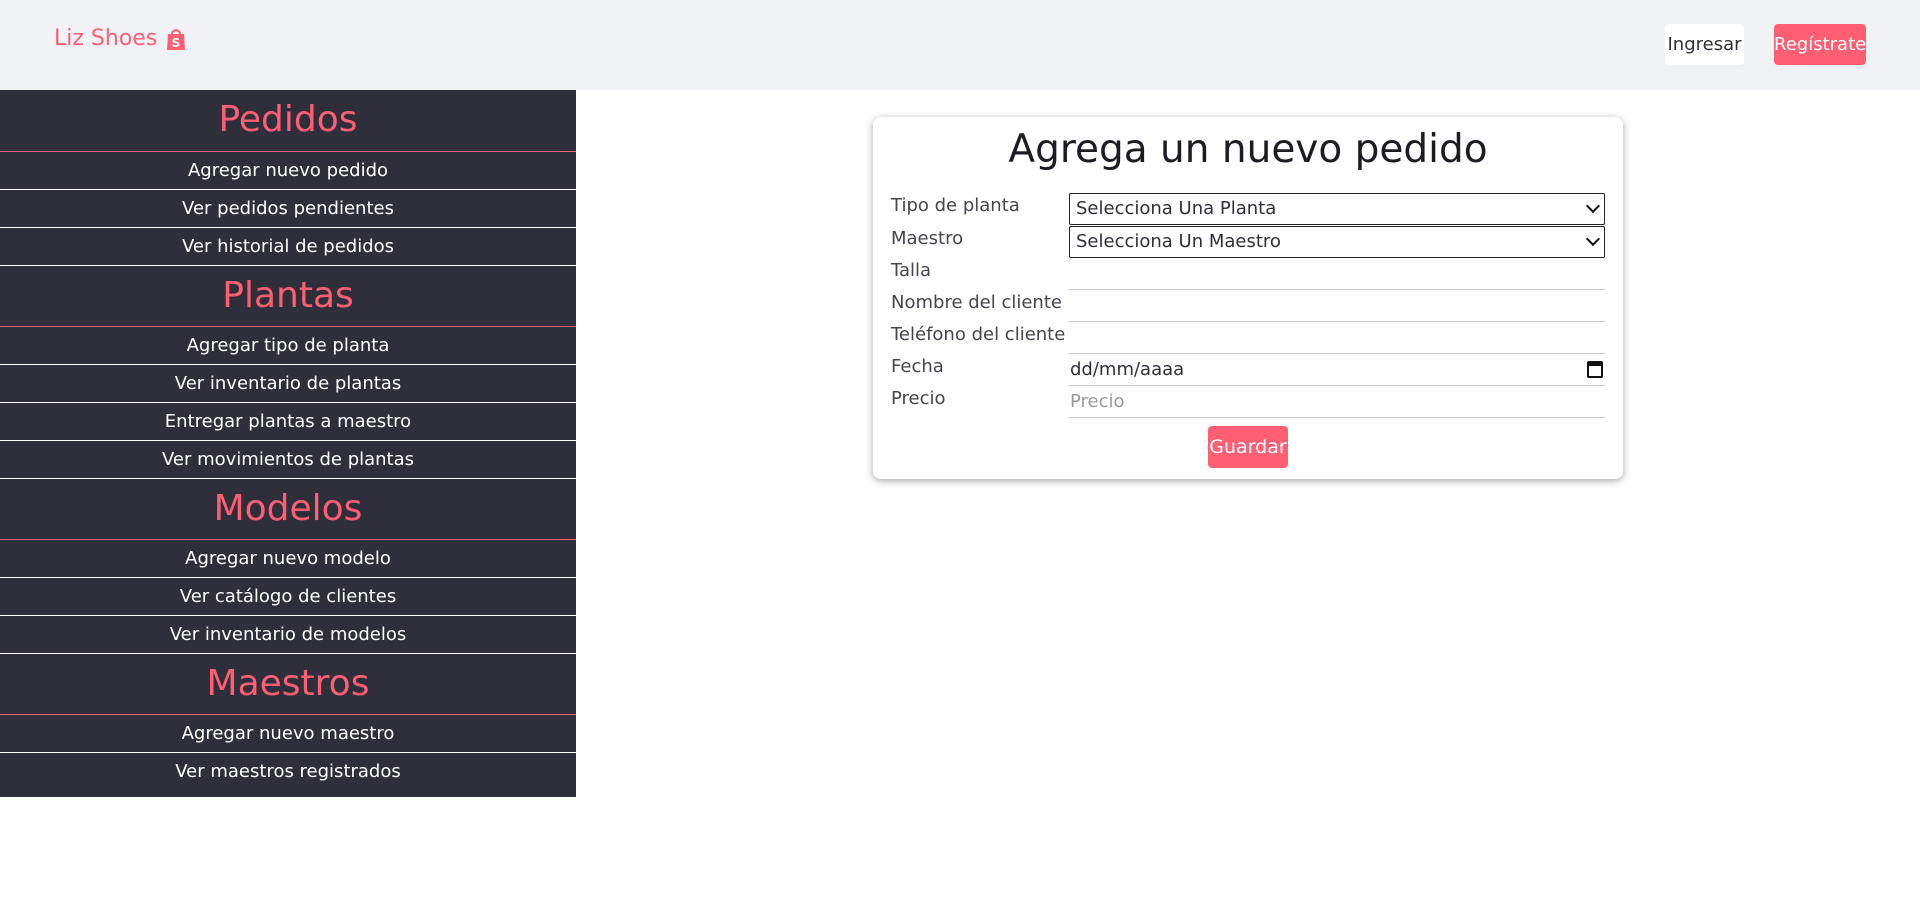 This screenshot has height=902, width=1920. I want to click on telefono-cliente-input, so click(1337, 338).